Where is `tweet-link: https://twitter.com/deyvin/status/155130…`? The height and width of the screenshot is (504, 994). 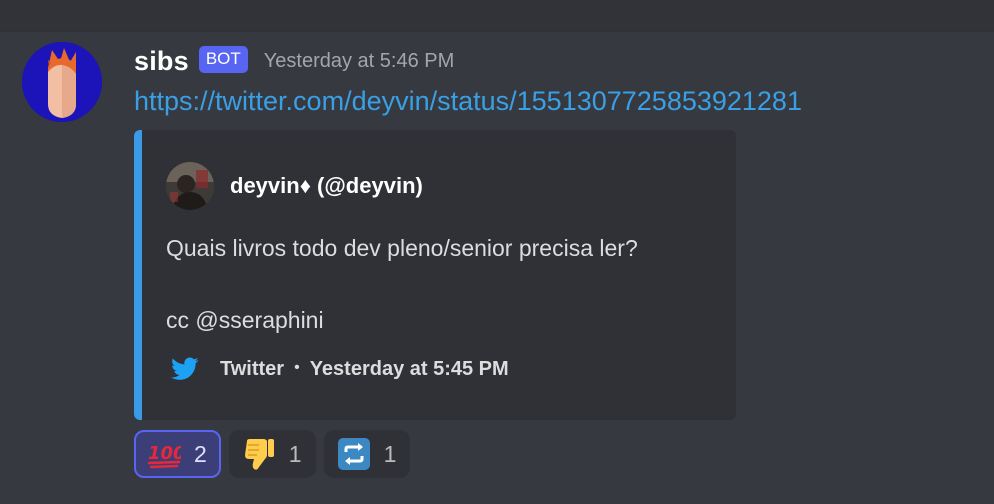 tweet-link: https://twitter.com/deyvin/status/155130… is located at coordinates (468, 101).